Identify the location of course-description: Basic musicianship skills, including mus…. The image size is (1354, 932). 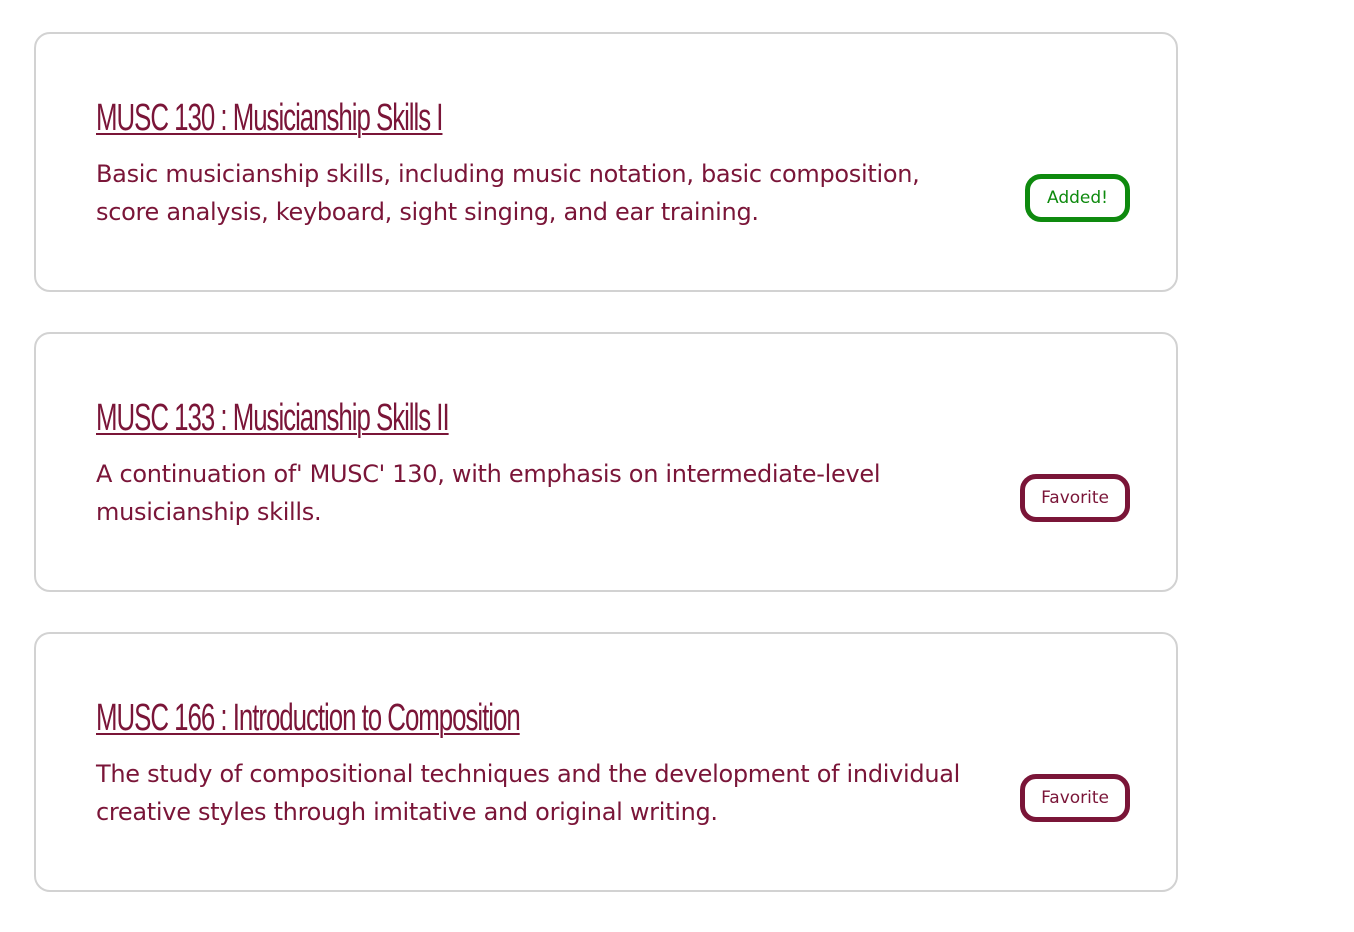
(508, 193).